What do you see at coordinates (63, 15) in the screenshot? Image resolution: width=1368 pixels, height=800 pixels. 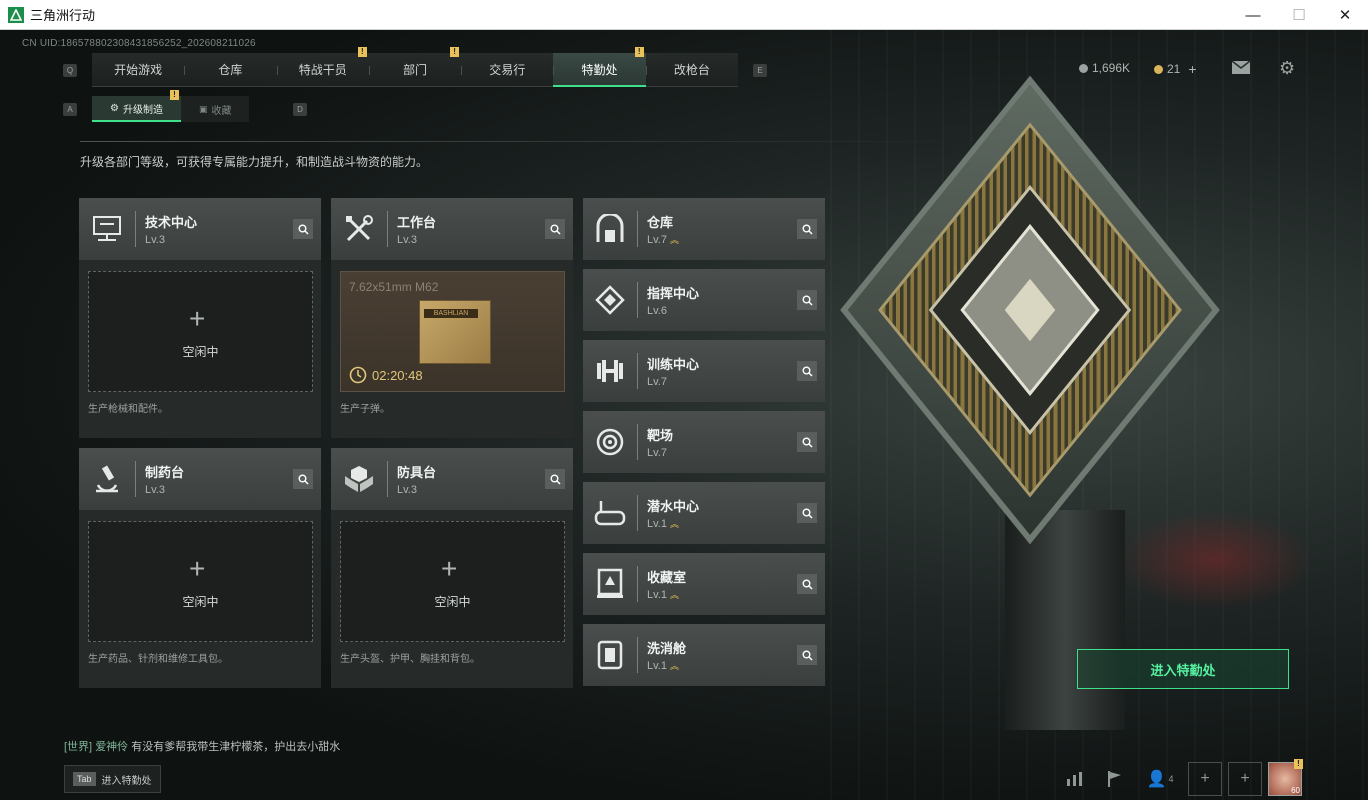 I see `window-title: 三角洲行动` at bounding box center [63, 15].